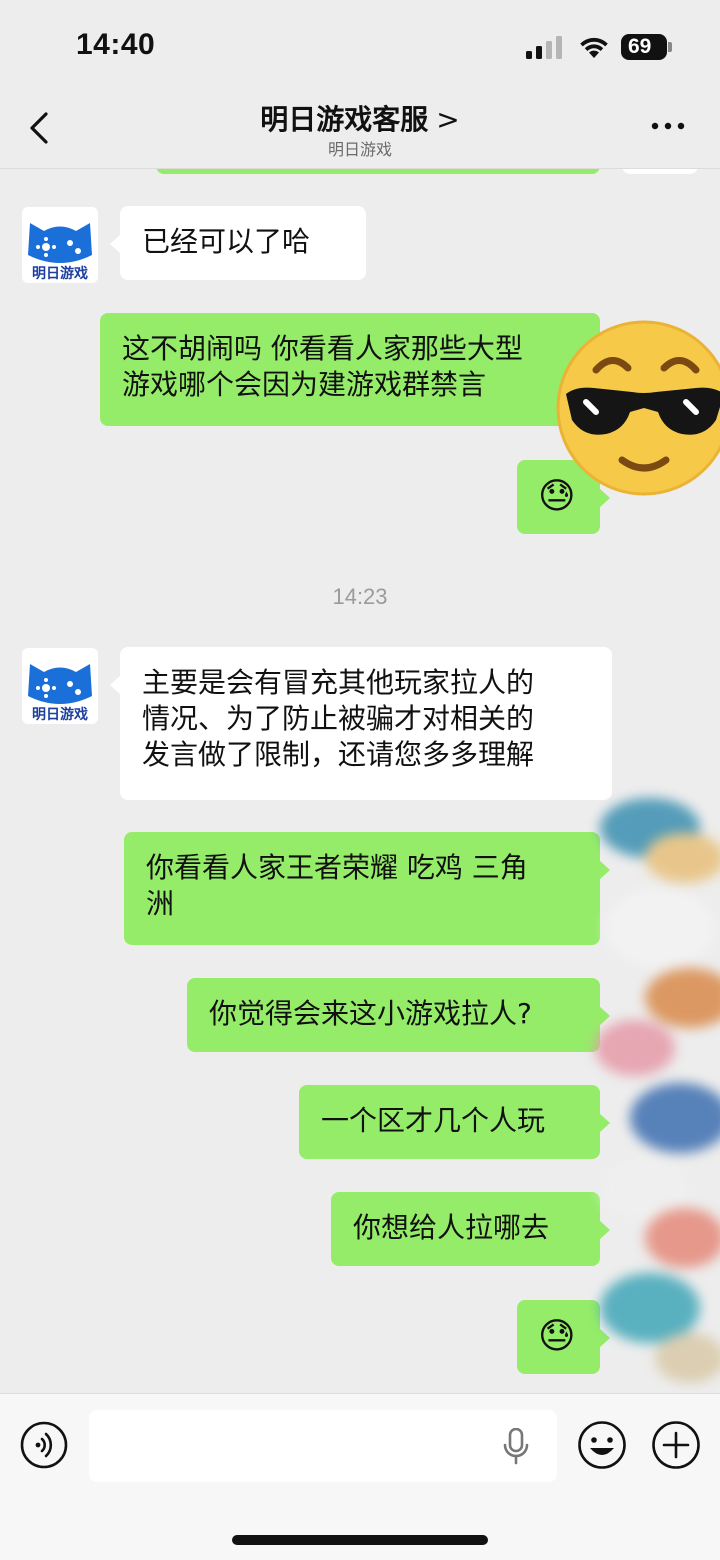 This screenshot has width=720, height=1560. I want to click on more-icon, so click(668, 126).